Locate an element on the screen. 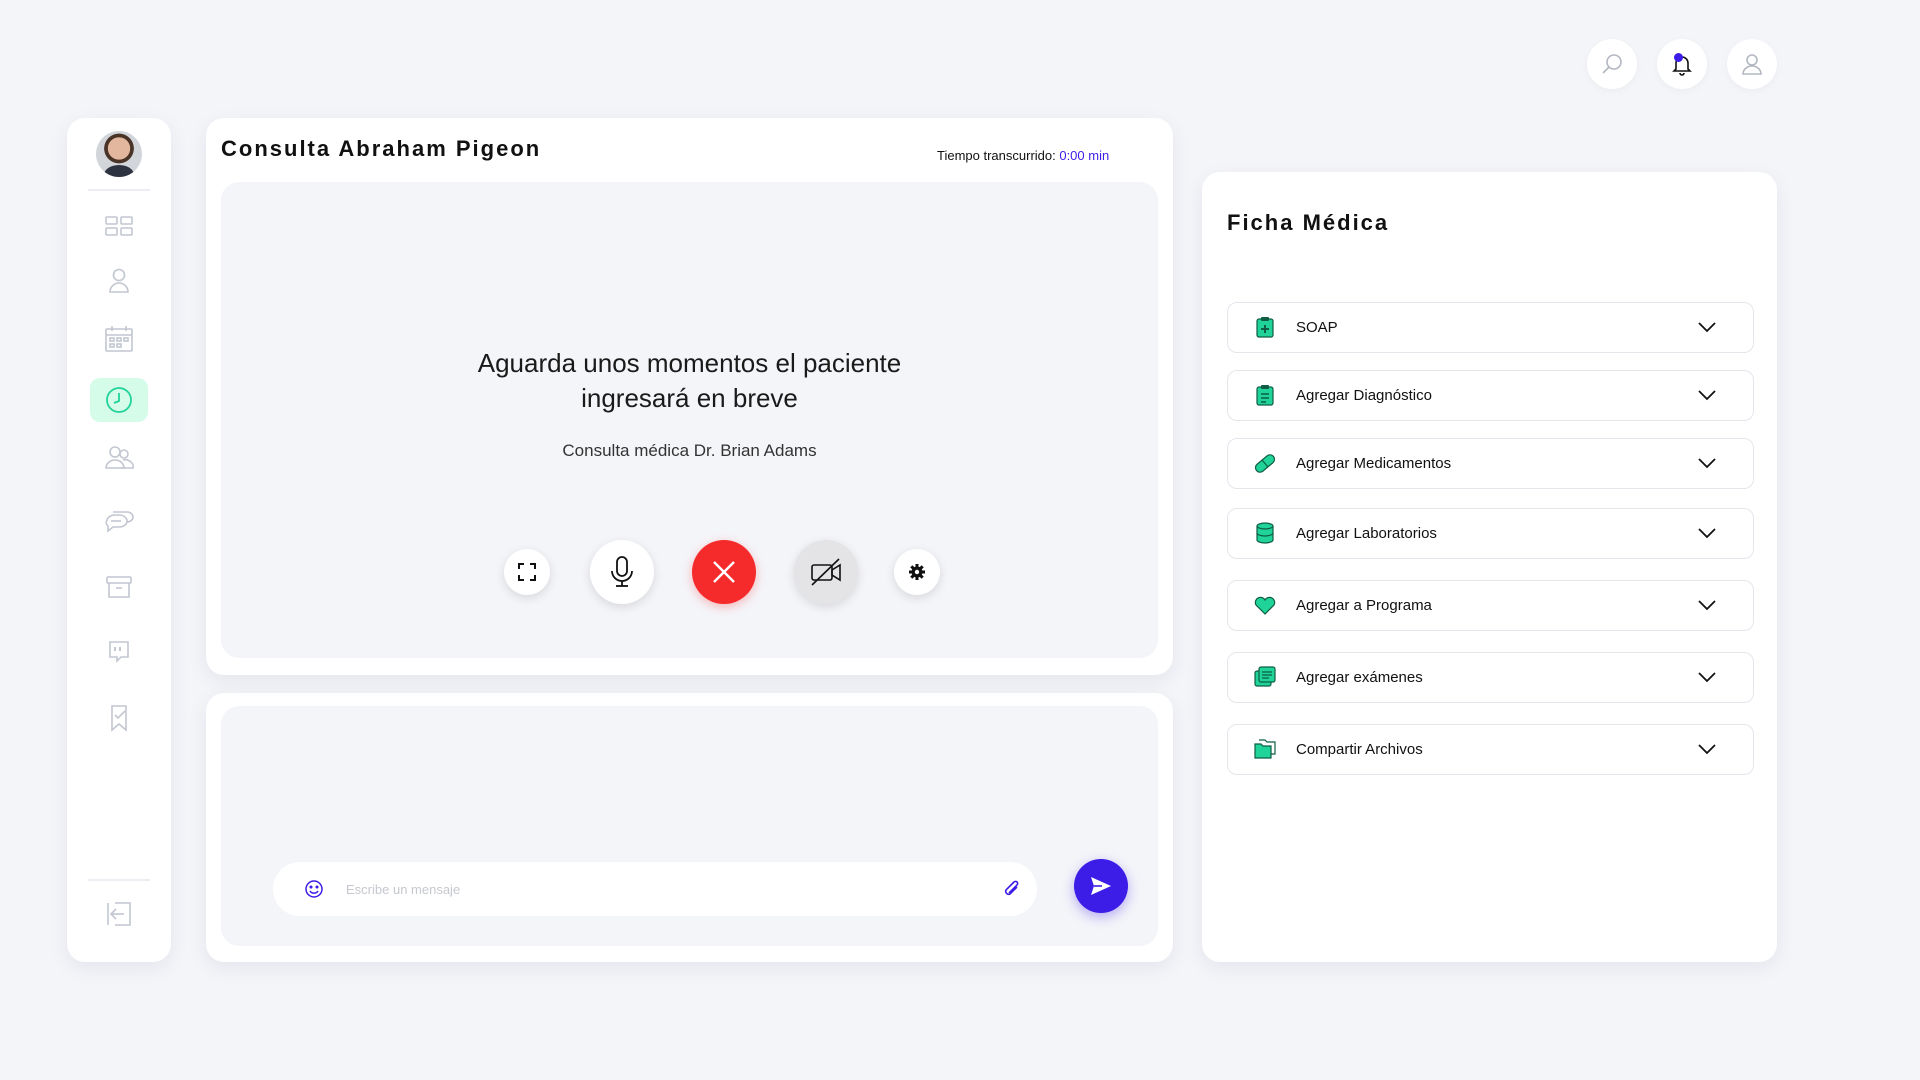 The height and width of the screenshot is (1080, 1920). accordion-label: Agregar exámenes is located at coordinates (1359, 677).